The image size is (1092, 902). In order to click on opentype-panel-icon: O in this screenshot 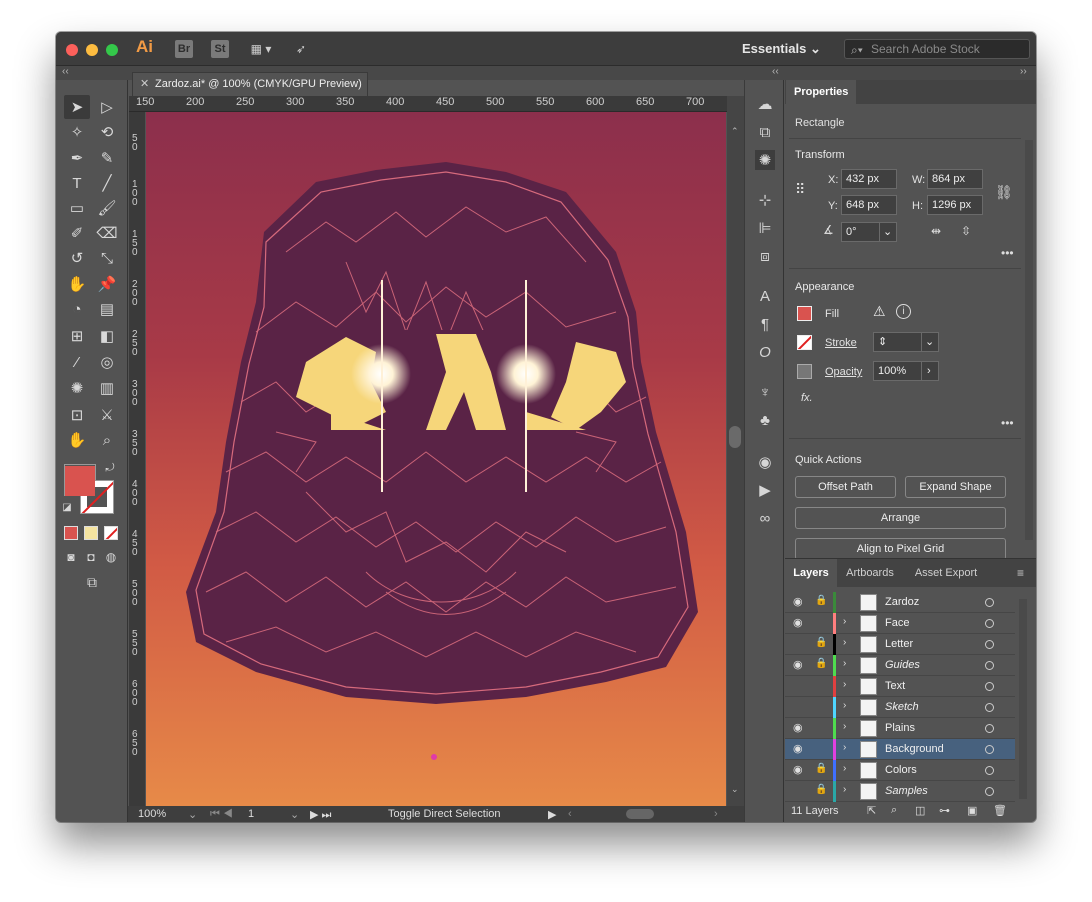, I will do `click(765, 352)`.